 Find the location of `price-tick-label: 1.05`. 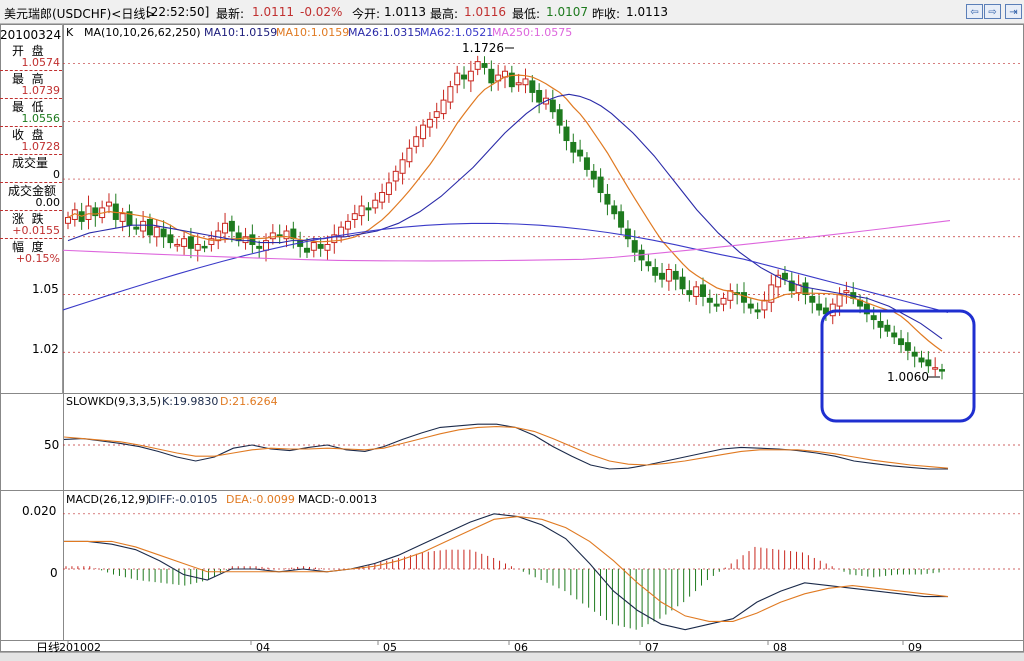

price-tick-label: 1.05 is located at coordinates (45, 289).